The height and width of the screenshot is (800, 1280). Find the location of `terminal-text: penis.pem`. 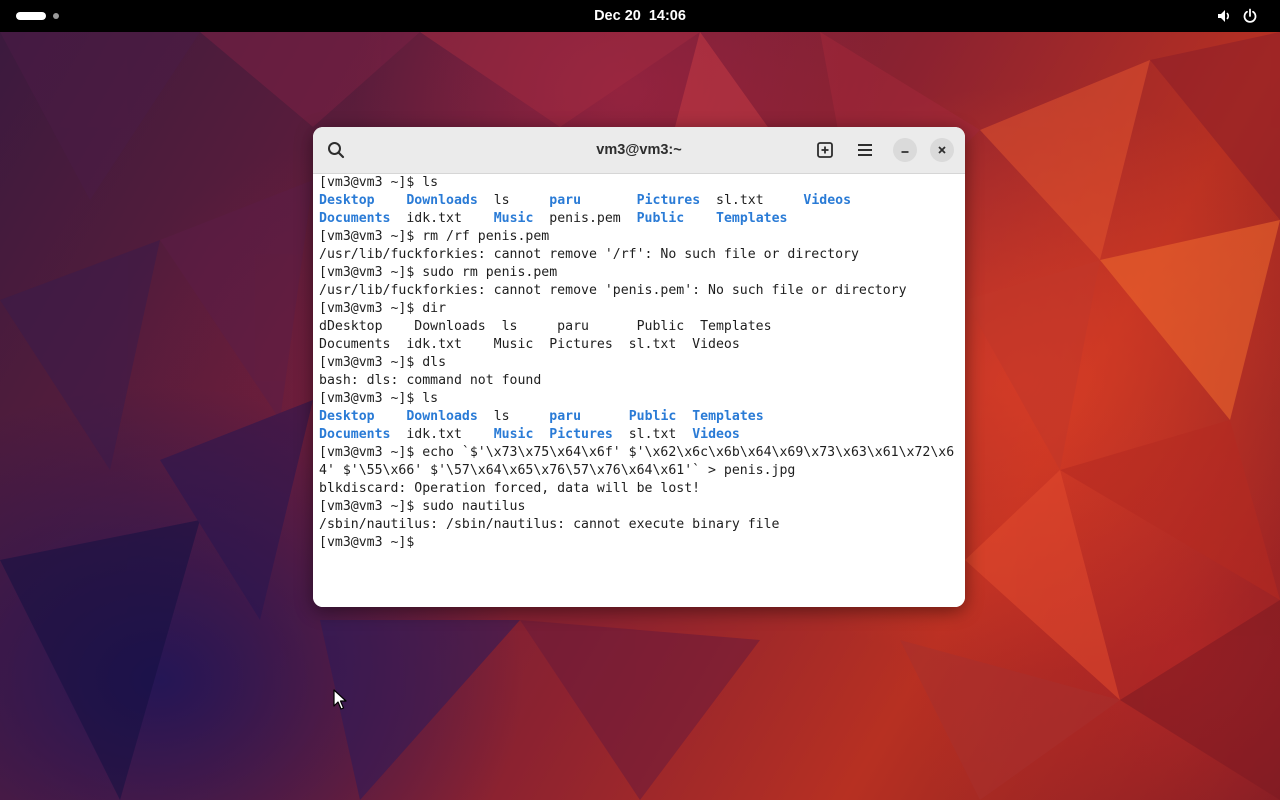

terminal-text: penis.pem is located at coordinates (585, 218).